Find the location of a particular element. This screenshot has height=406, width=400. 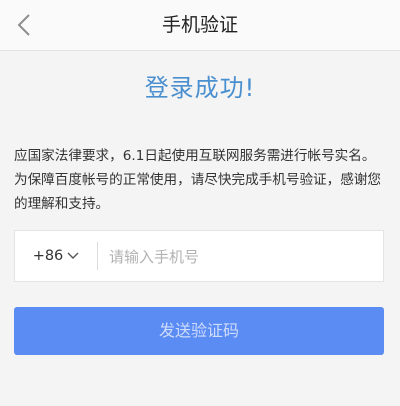

country-code-selector: +86 is located at coordinates (56, 256).